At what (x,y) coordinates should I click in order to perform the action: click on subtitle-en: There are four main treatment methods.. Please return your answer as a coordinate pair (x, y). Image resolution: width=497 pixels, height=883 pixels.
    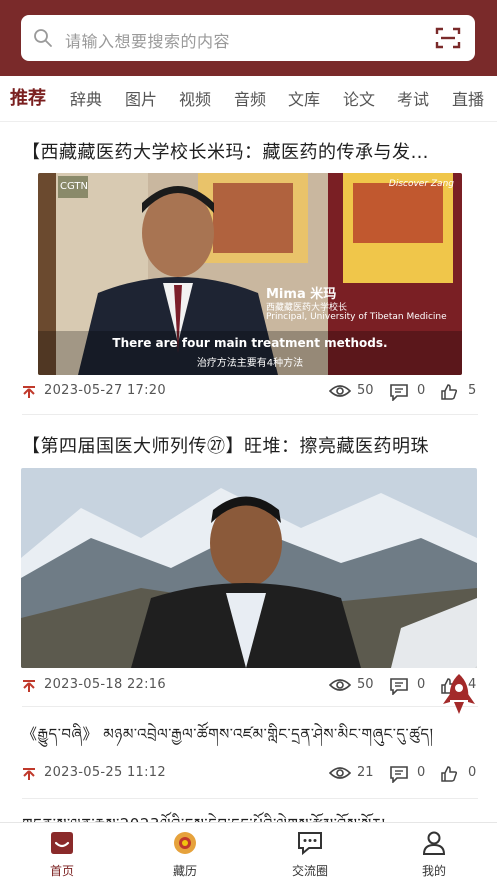
    Looking at the image, I should click on (250, 343).